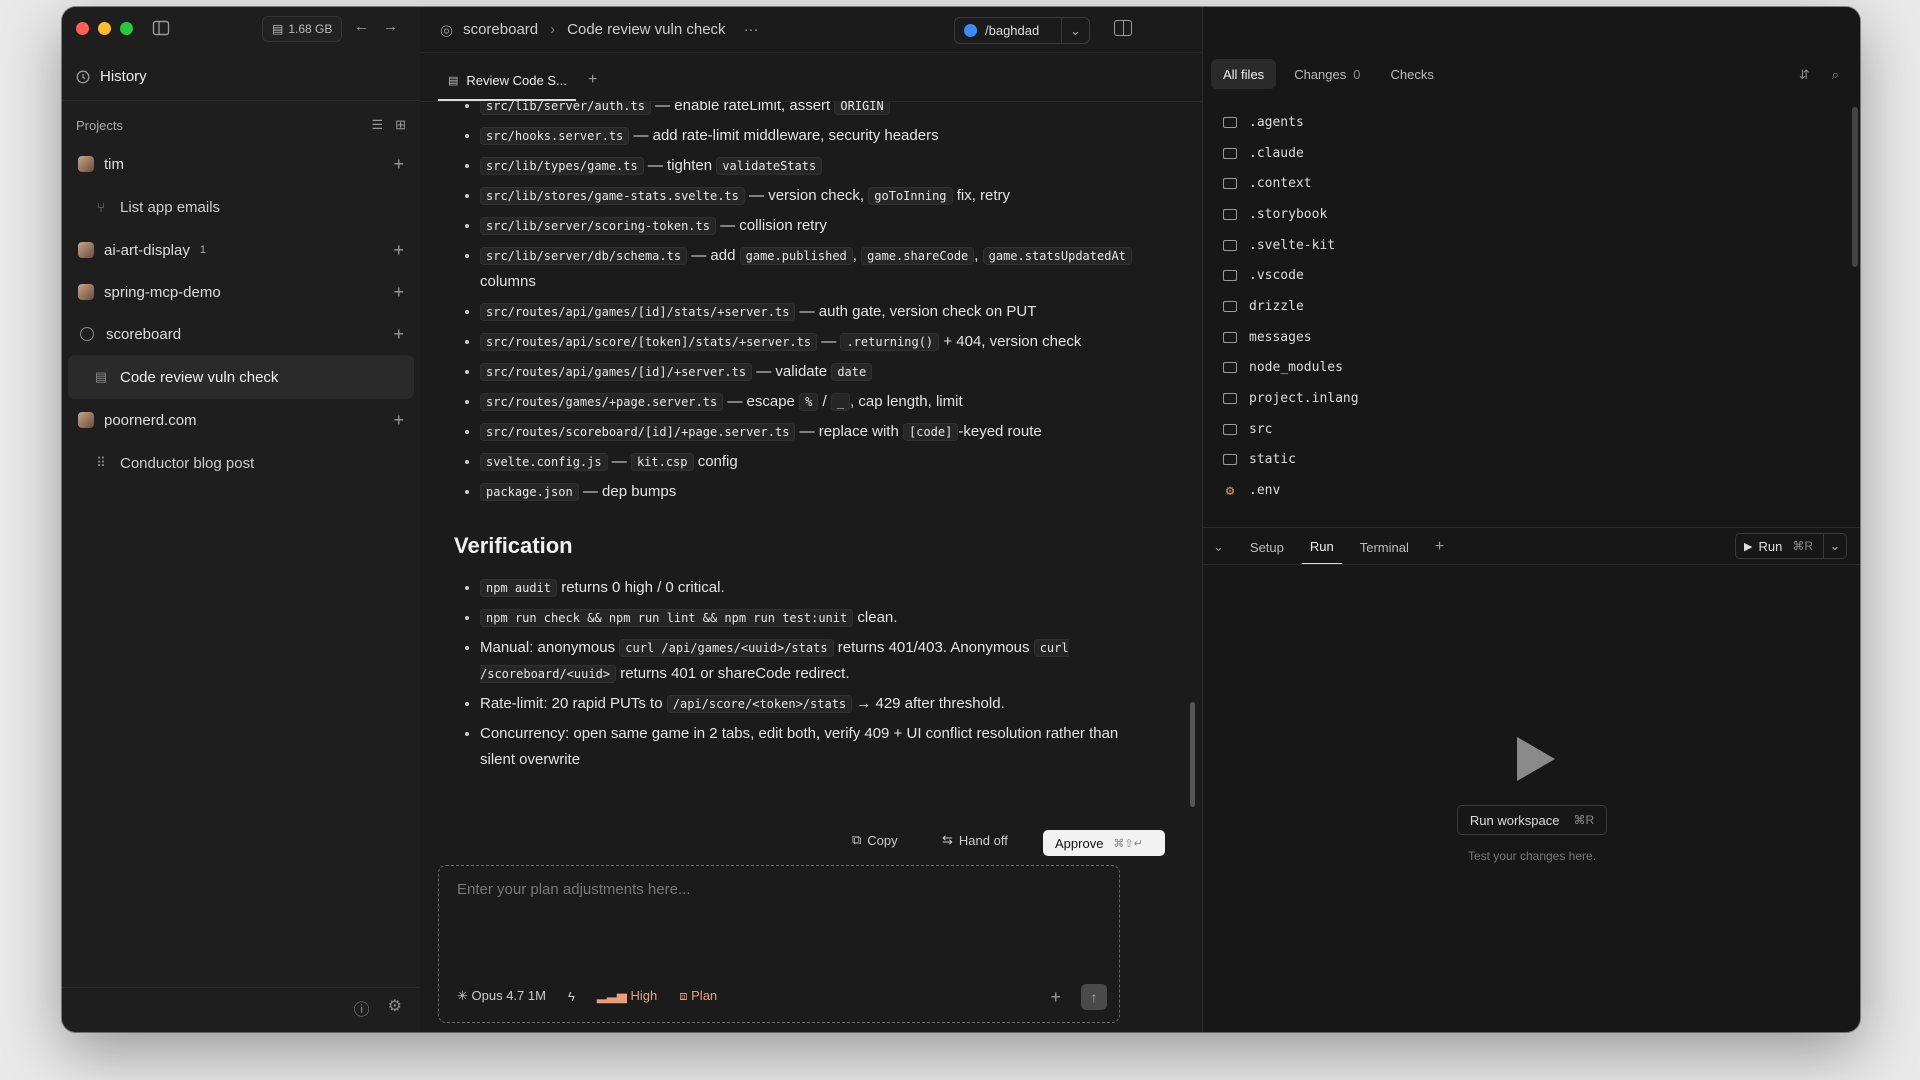 The height and width of the screenshot is (1080, 1920). What do you see at coordinates (854, 255) in the screenshot?
I see `item-text: ,` at bounding box center [854, 255].